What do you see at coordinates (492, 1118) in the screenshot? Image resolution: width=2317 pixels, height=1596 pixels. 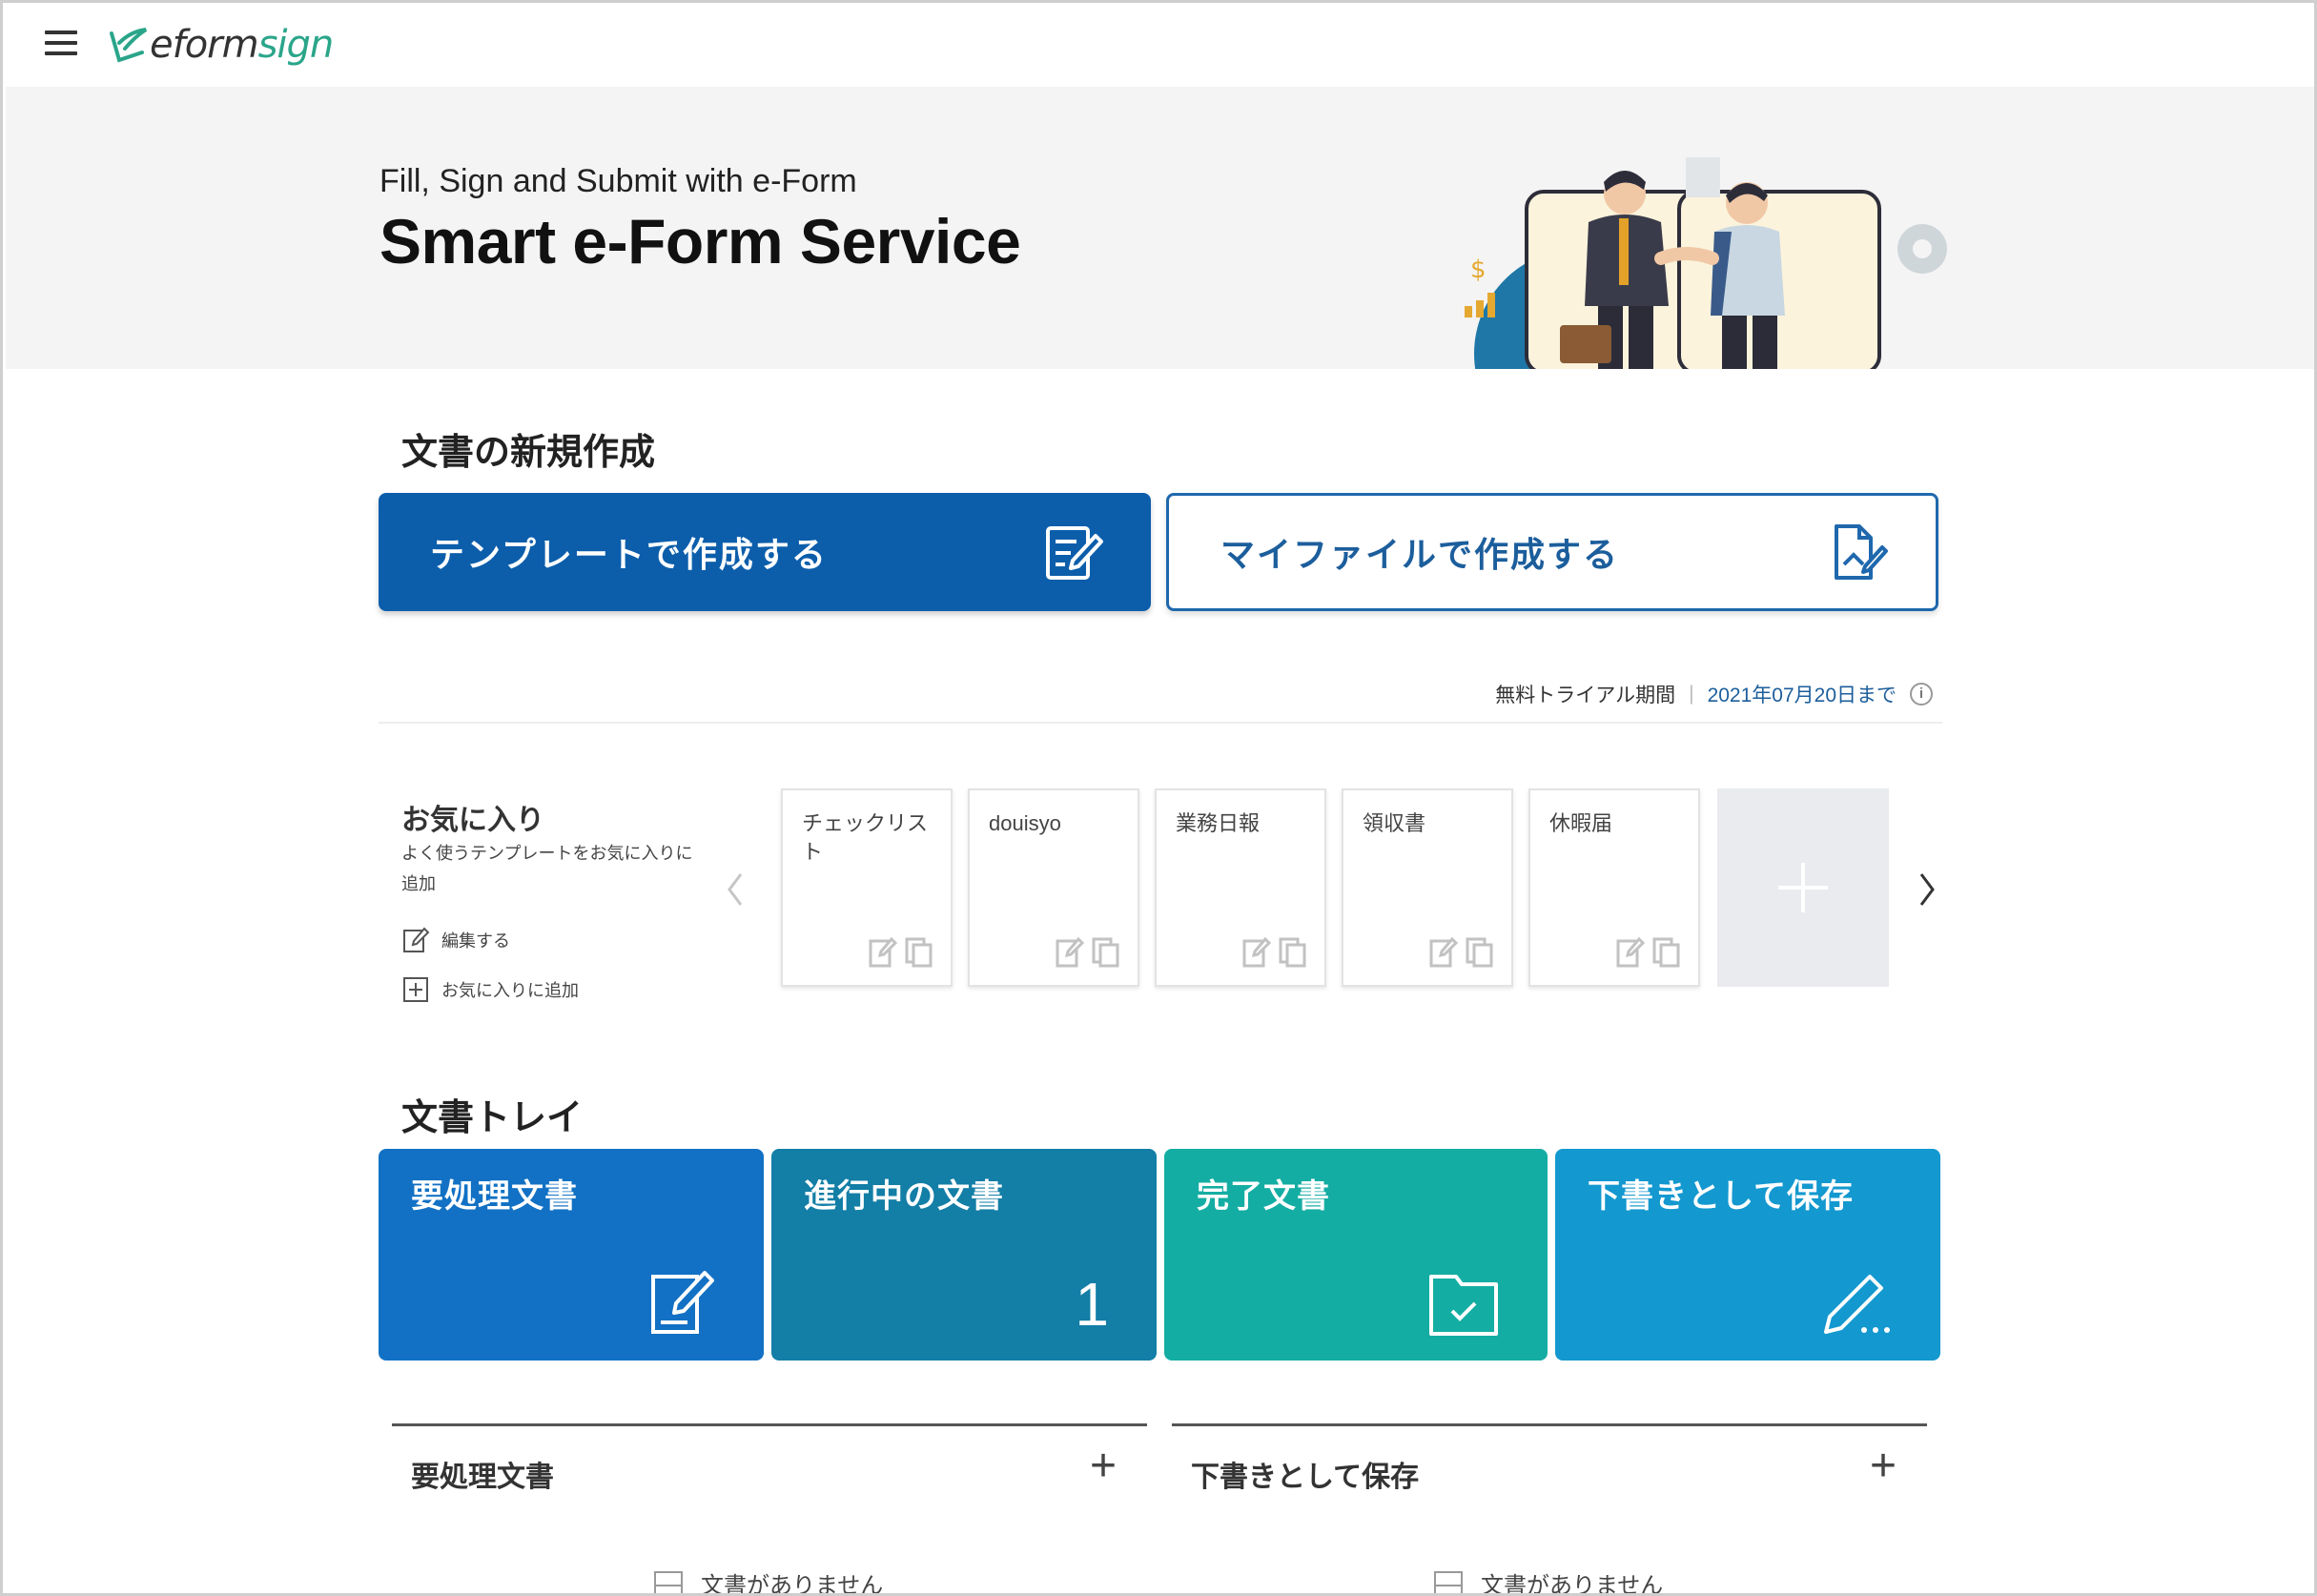 I see `tray-section-title: 文書トレイ` at bounding box center [492, 1118].